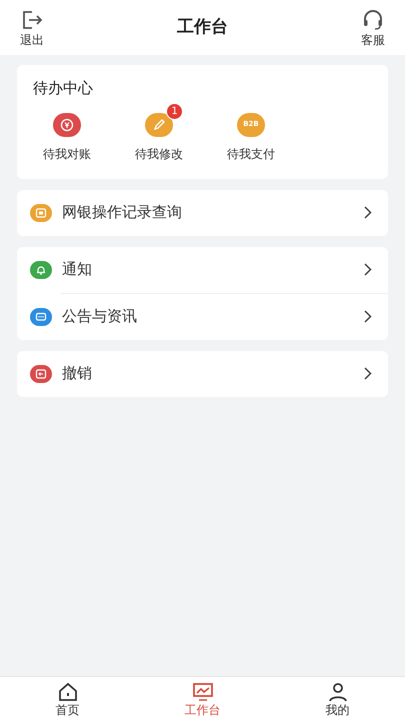  I want to click on menu-item: 网银操作记录查询, so click(202, 213).